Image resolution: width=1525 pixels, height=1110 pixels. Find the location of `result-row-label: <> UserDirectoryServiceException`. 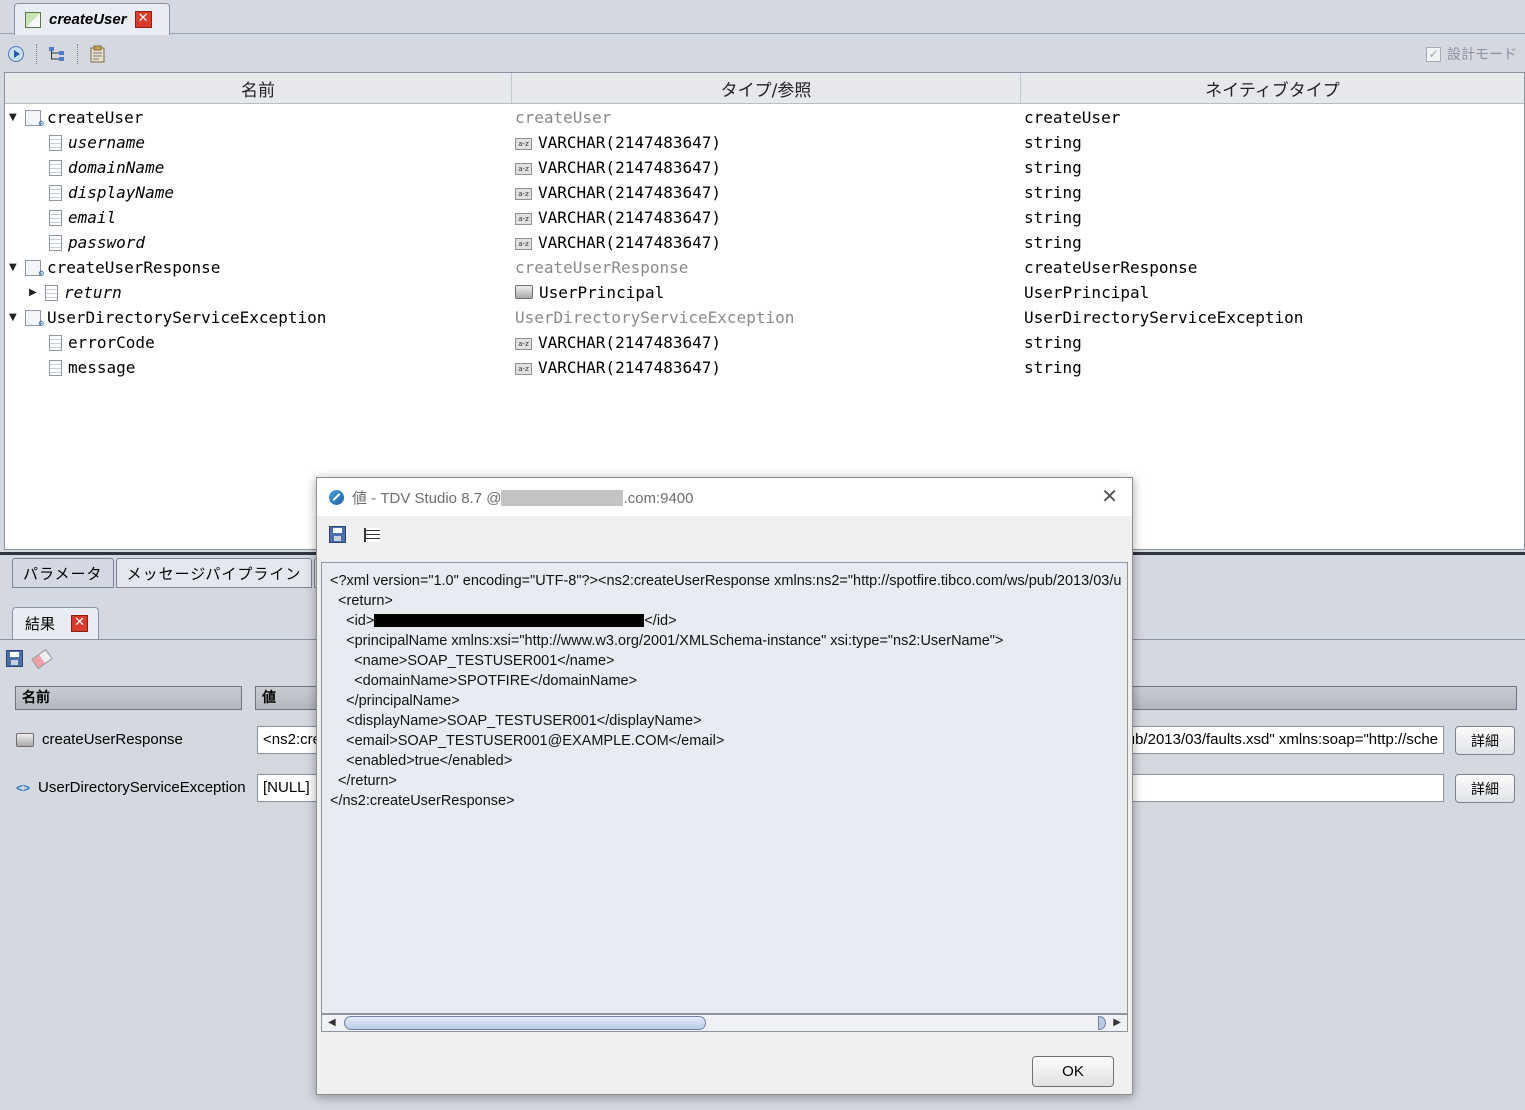

result-row-label: <> UserDirectoryServiceException is located at coordinates (131, 787).